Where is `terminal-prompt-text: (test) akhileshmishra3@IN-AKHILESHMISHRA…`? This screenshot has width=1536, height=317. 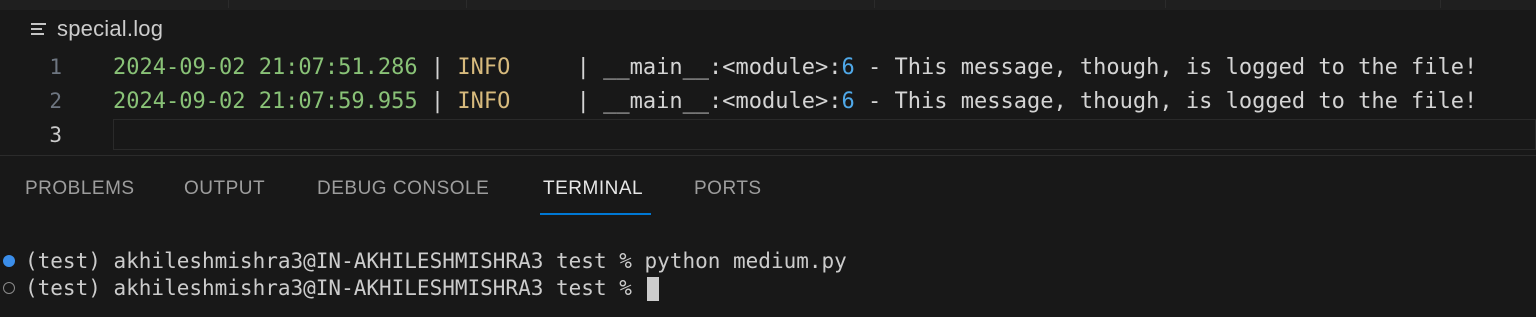
terminal-prompt-text: (test) akhileshmishra3@IN-AKHILESHMISHRA… is located at coordinates (335, 287).